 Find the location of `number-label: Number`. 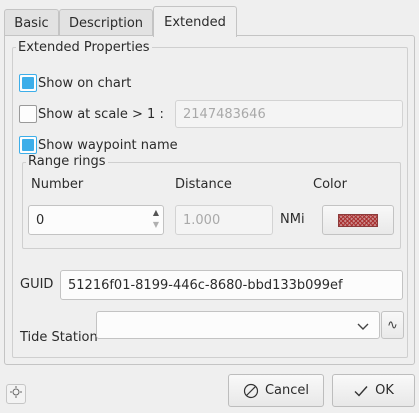

number-label: Number is located at coordinates (57, 184).